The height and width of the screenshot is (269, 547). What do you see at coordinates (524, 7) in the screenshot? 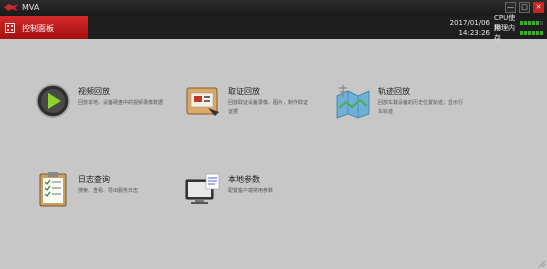
I see `maximize-button: □` at bounding box center [524, 7].